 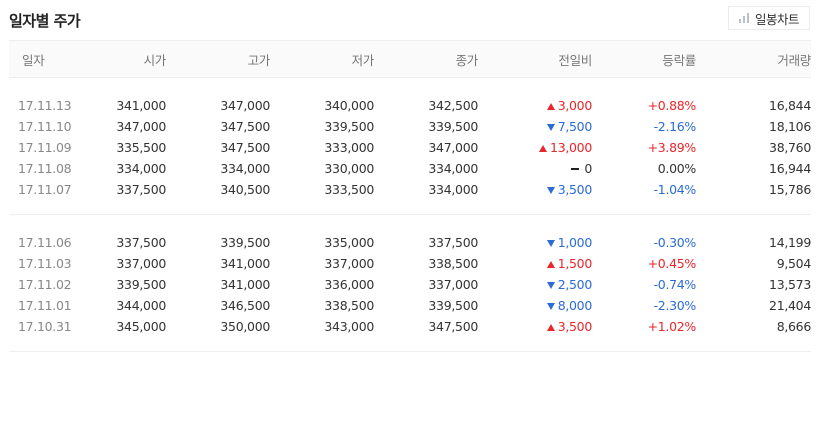 What do you see at coordinates (349, 105) in the screenshot?
I see `low-cell: 340,000` at bounding box center [349, 105].